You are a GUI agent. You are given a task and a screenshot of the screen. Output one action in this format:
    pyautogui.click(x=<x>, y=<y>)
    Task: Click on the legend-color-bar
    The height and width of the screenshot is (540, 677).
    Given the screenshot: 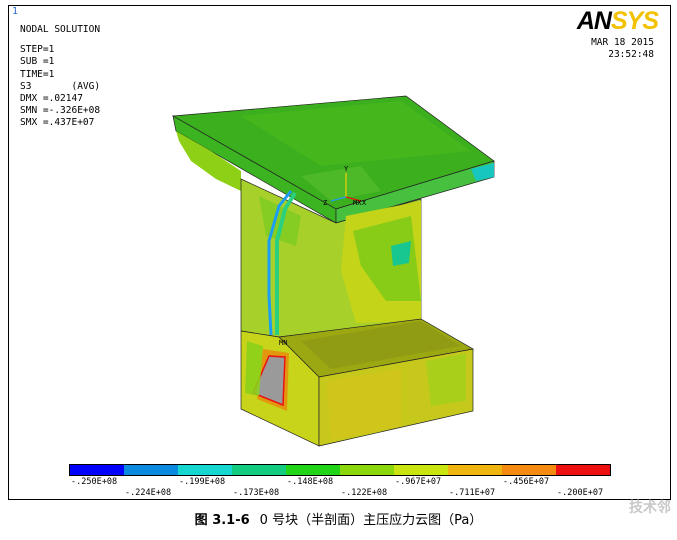 What is the action you would take?
    pyautogui.click(x=340, y=470)
    